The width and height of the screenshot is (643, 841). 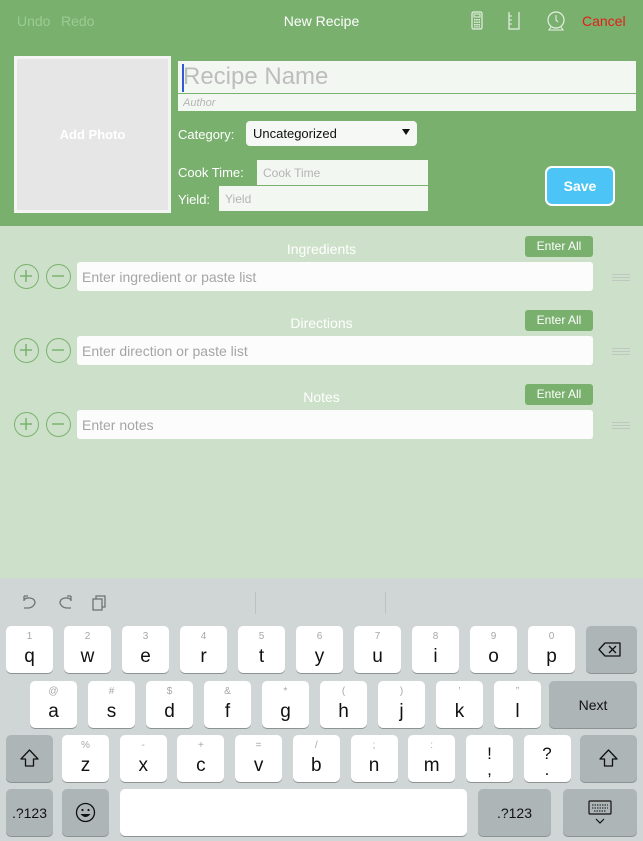 I want to click on direction-input, so click(x=335, y=350).